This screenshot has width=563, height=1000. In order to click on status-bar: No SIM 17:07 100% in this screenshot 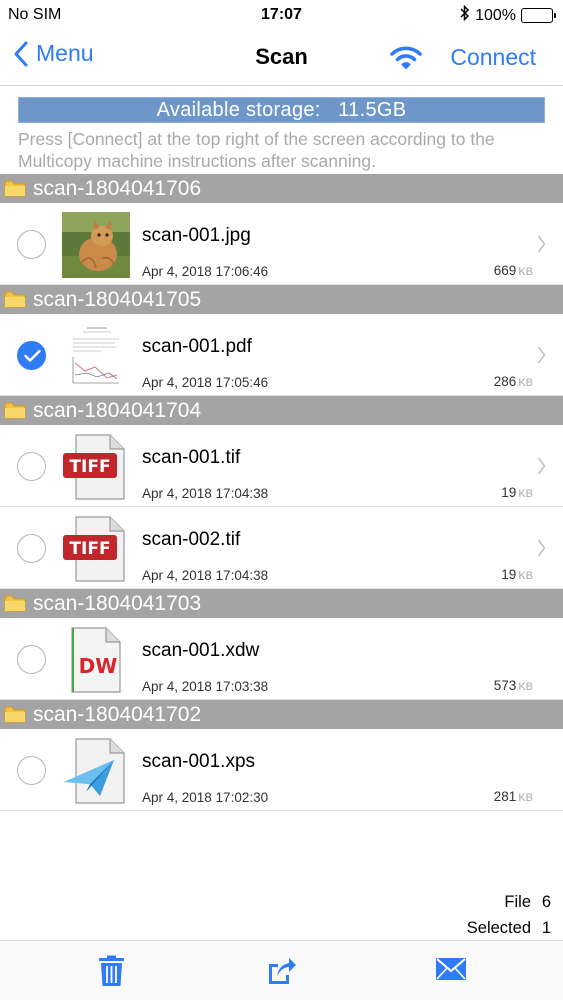, I will do `click(281, 15)`.